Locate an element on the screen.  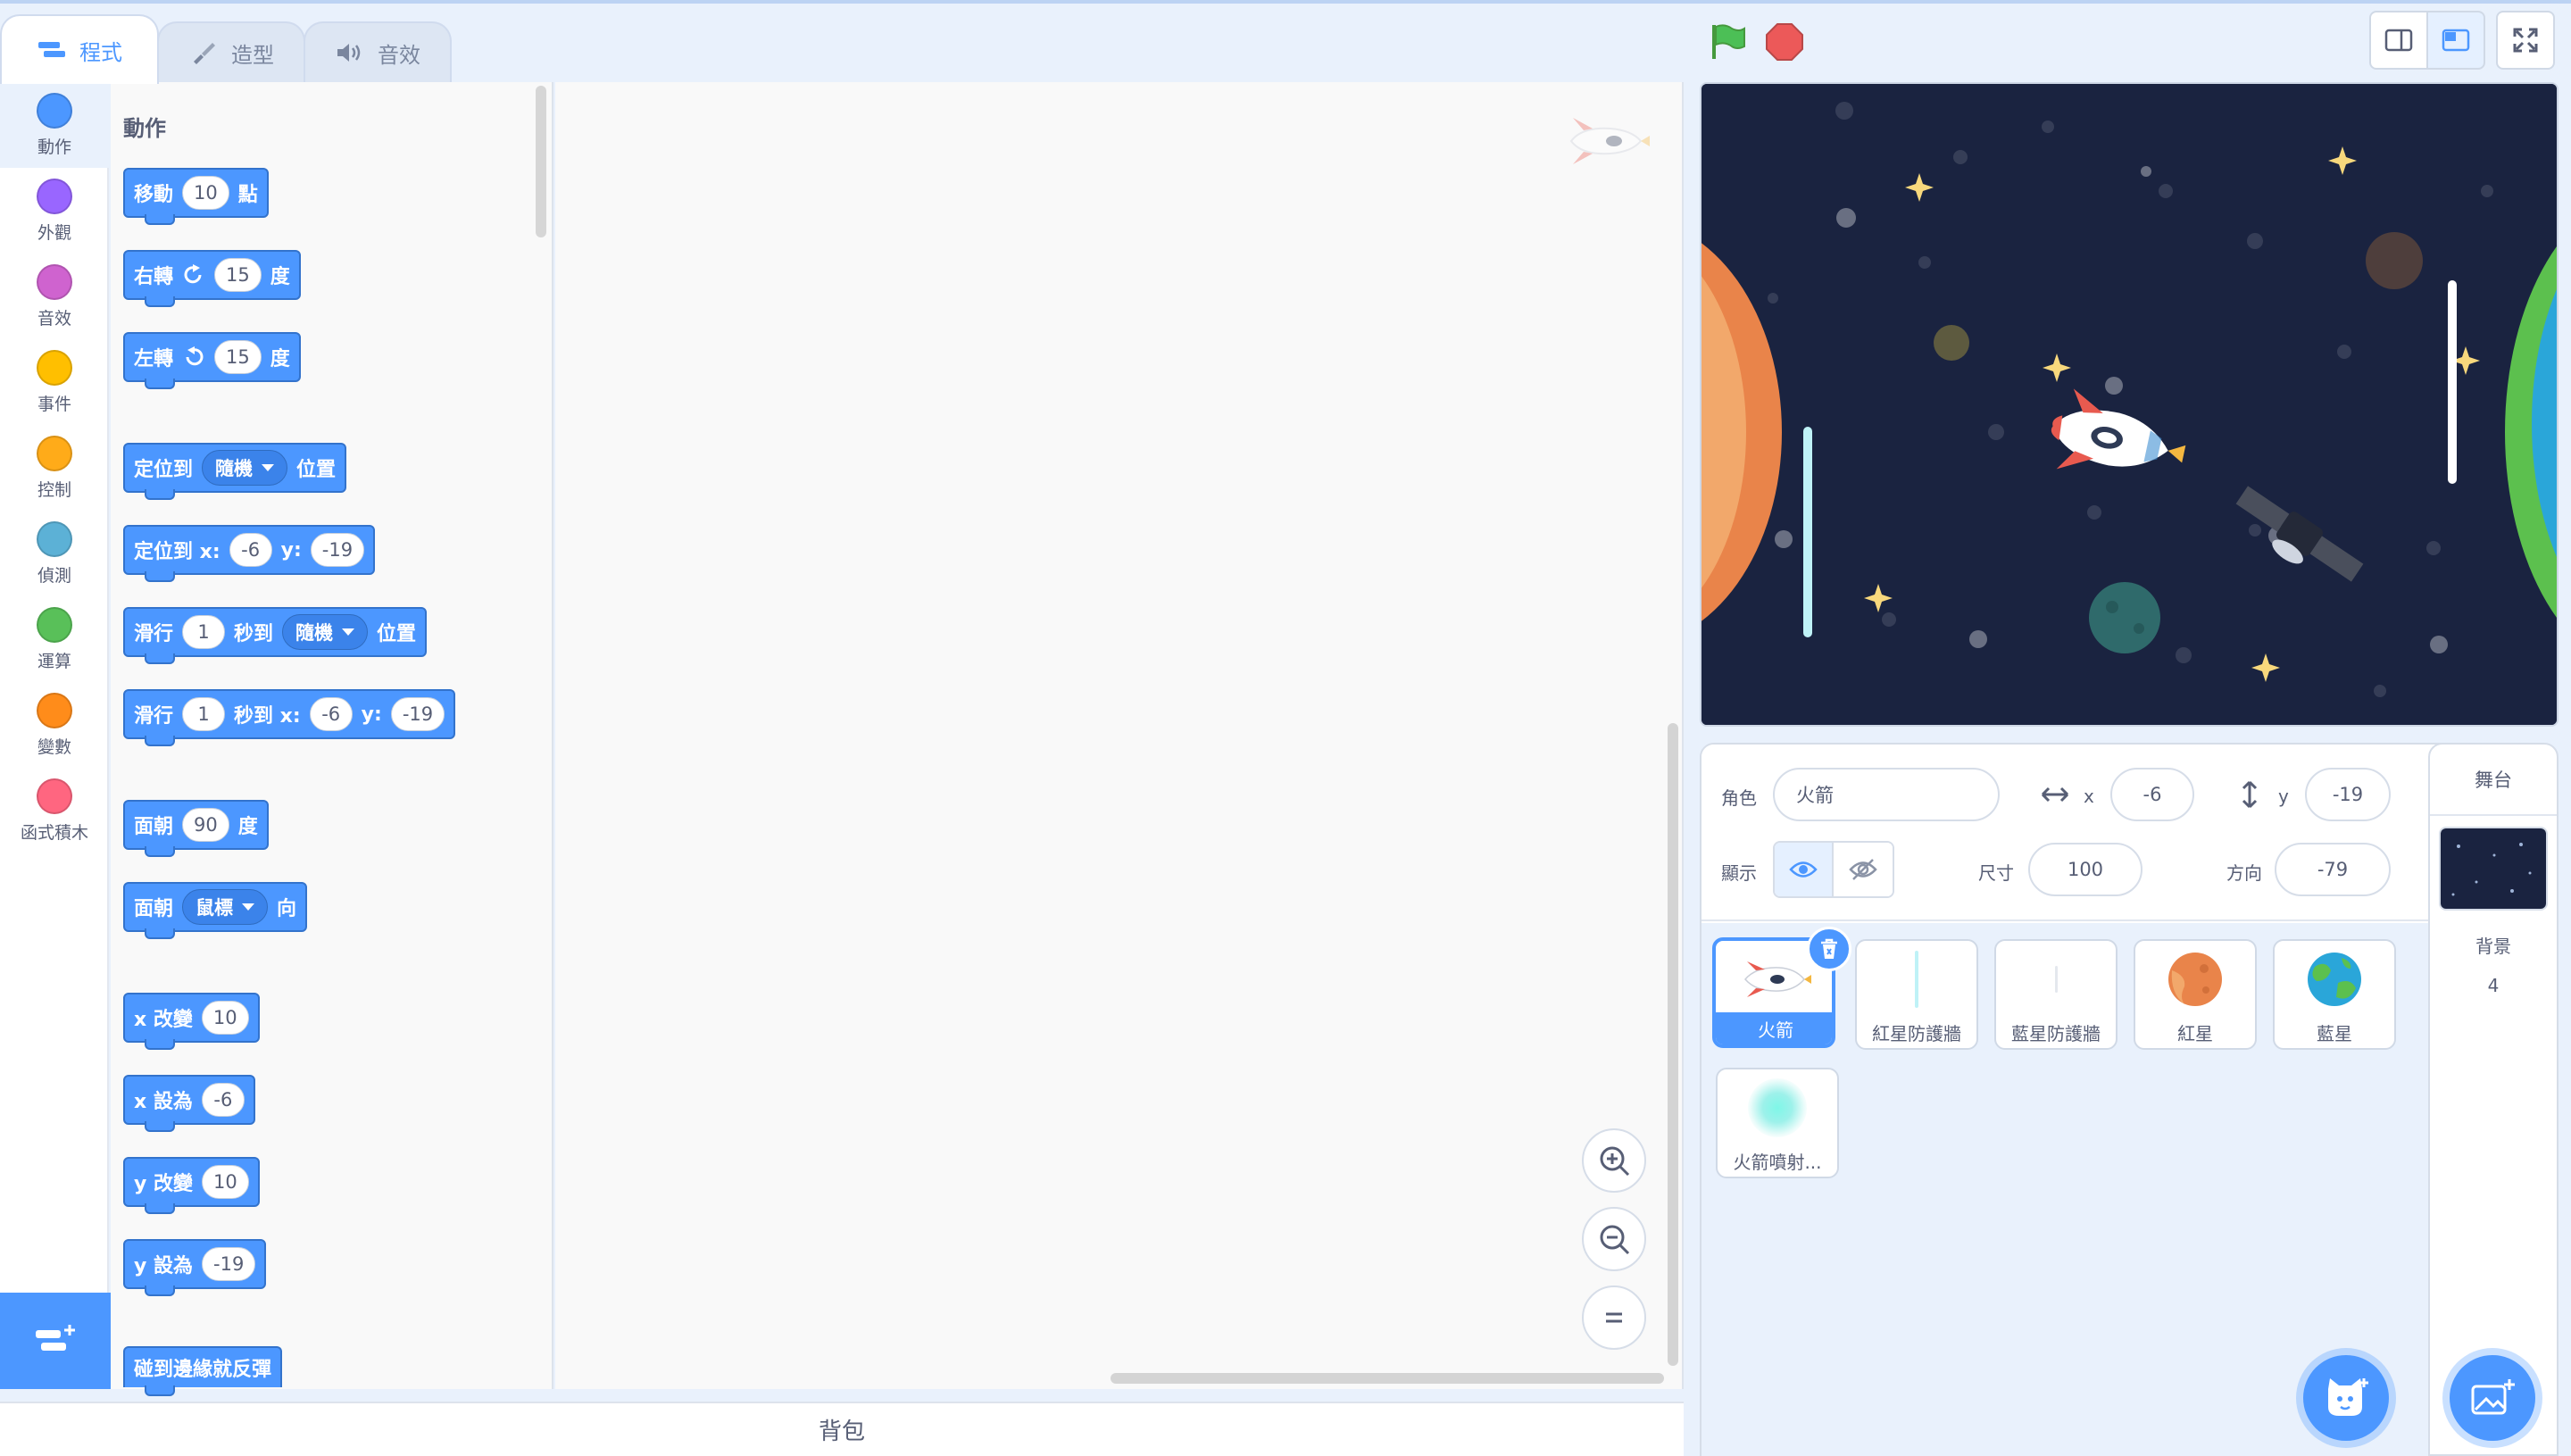
add-extension-button is located at coordinates (55, 1341).